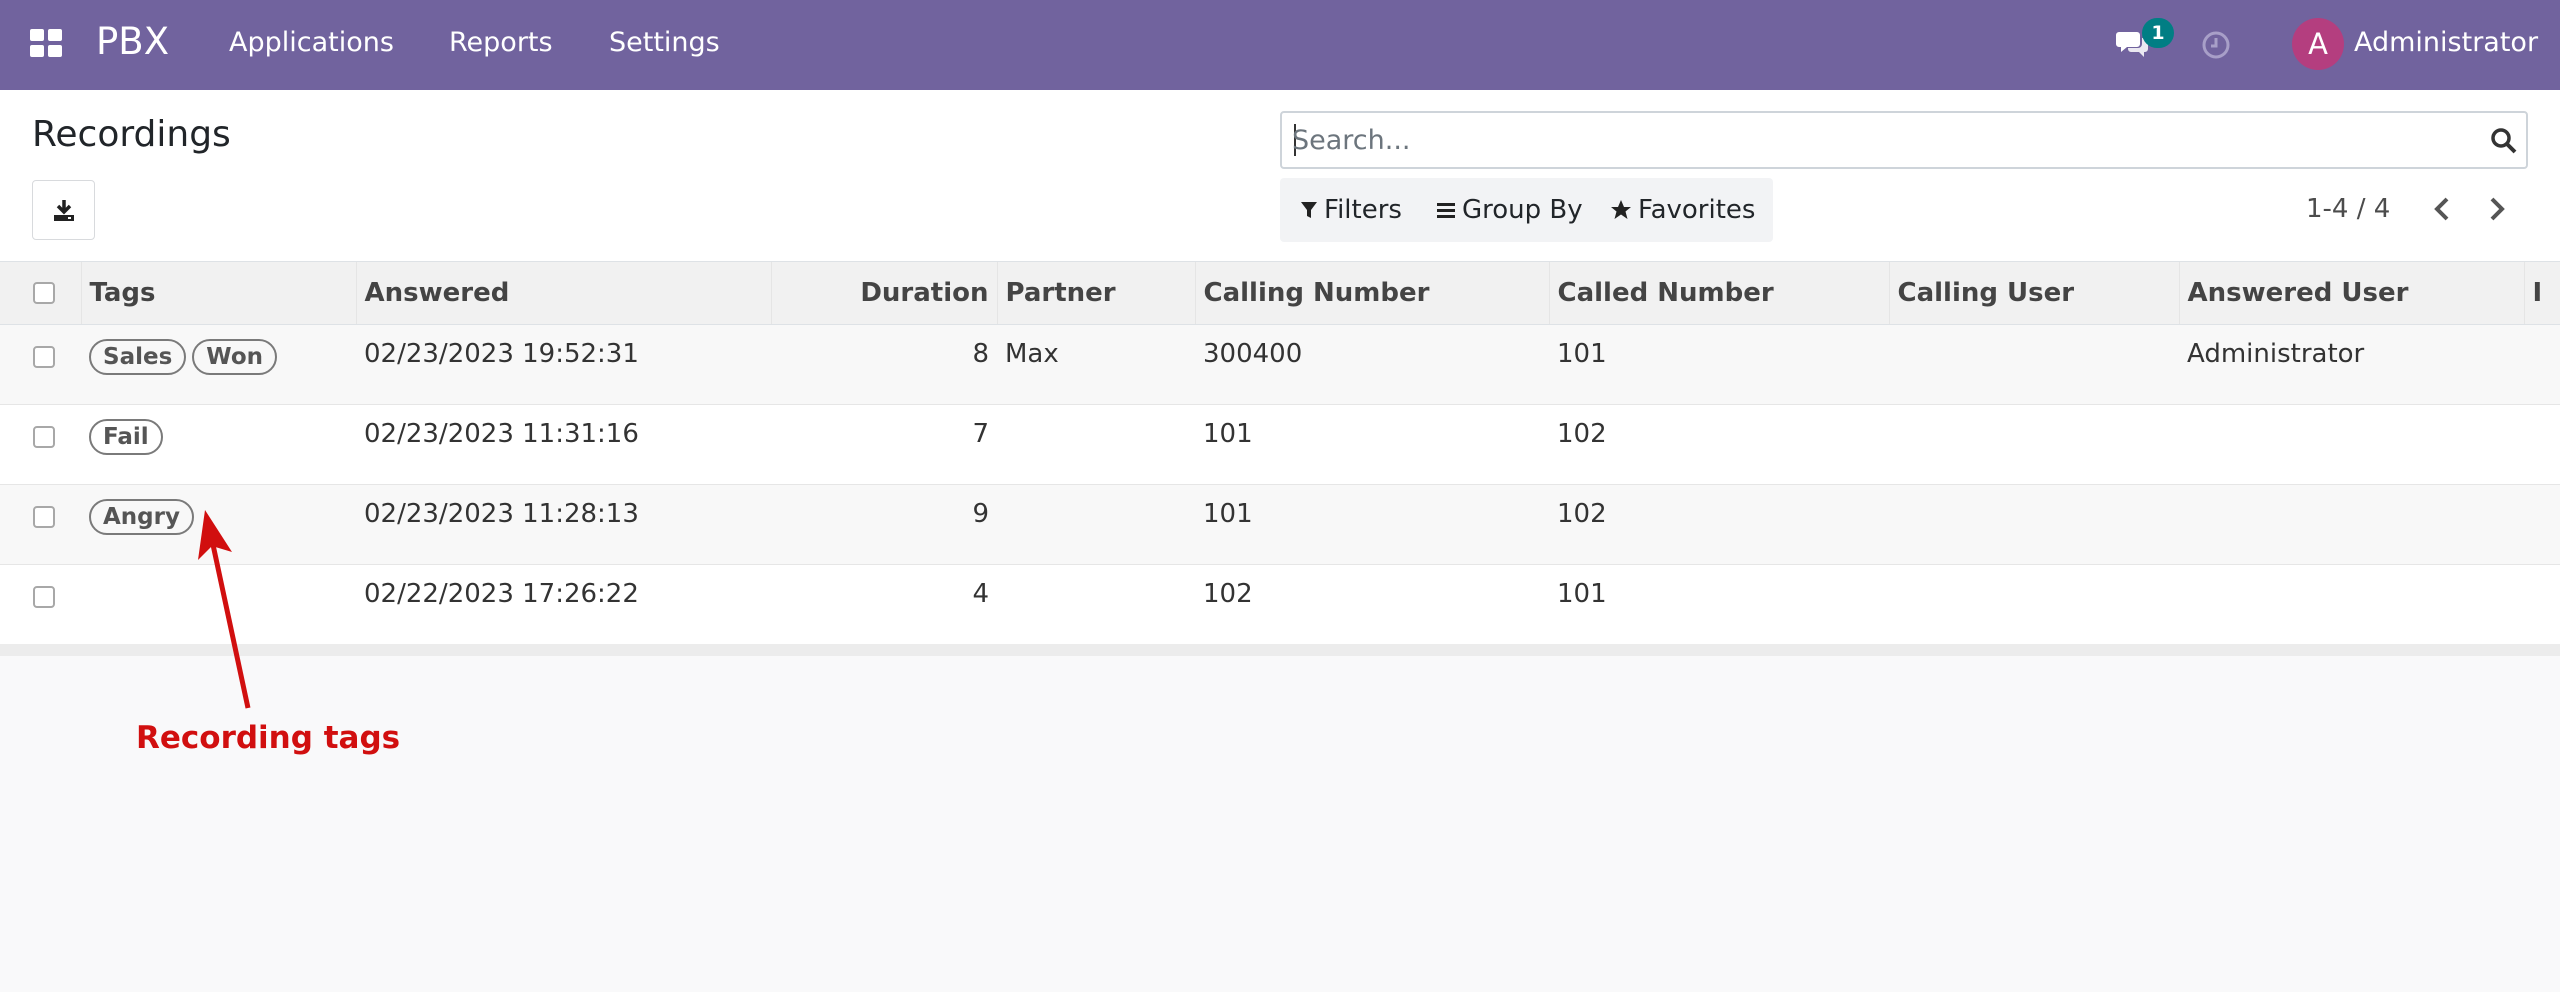 The height and width of the screenshot is (992, 2560). Describe the element at coordinates (1372, 604) in the screenshot. I see `calling-number-cell: 102` at that location.